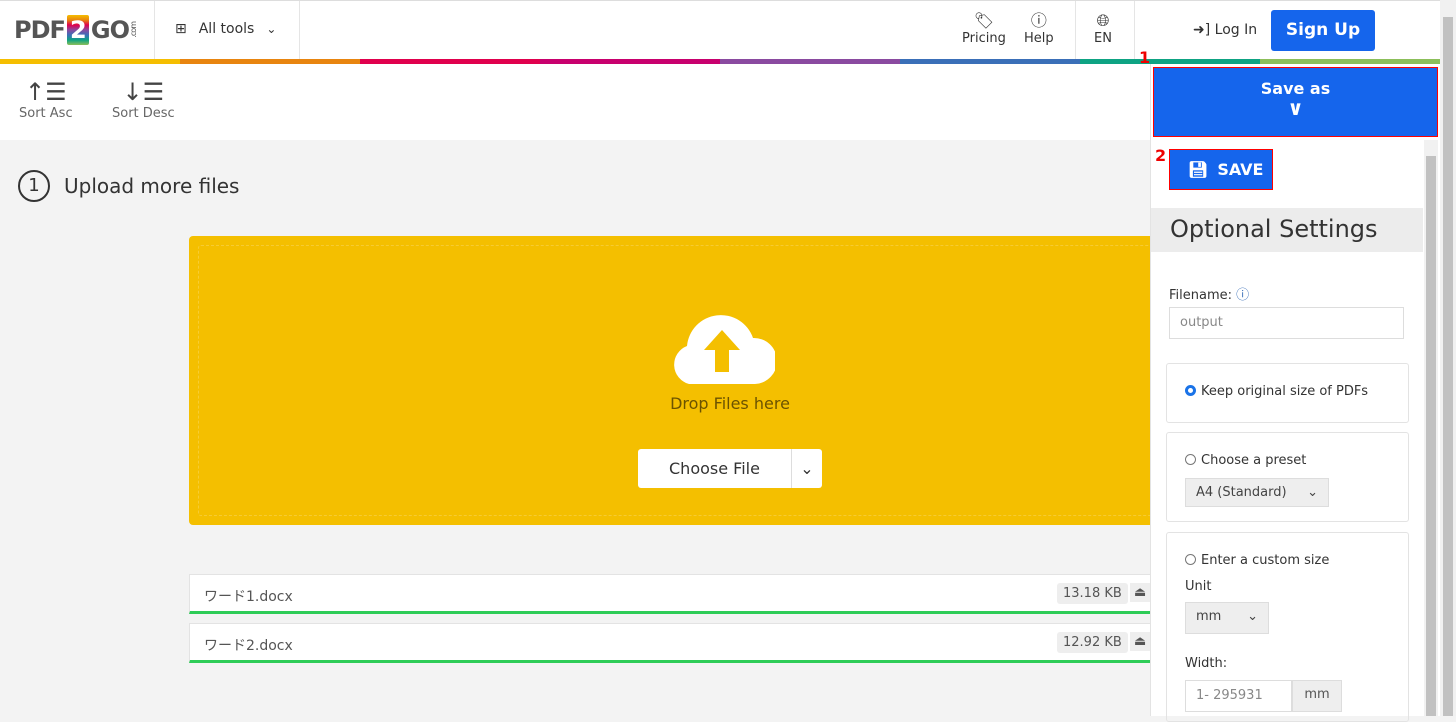 The height and width of the screenshot is (722, 1456). I want to click on all-tools-label: All tools, so click(226, 29).